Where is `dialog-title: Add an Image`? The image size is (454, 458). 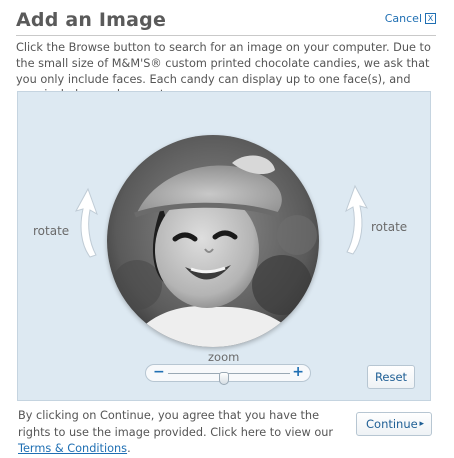 dialog-title: Add an Image is located at coordinates (91, 20).